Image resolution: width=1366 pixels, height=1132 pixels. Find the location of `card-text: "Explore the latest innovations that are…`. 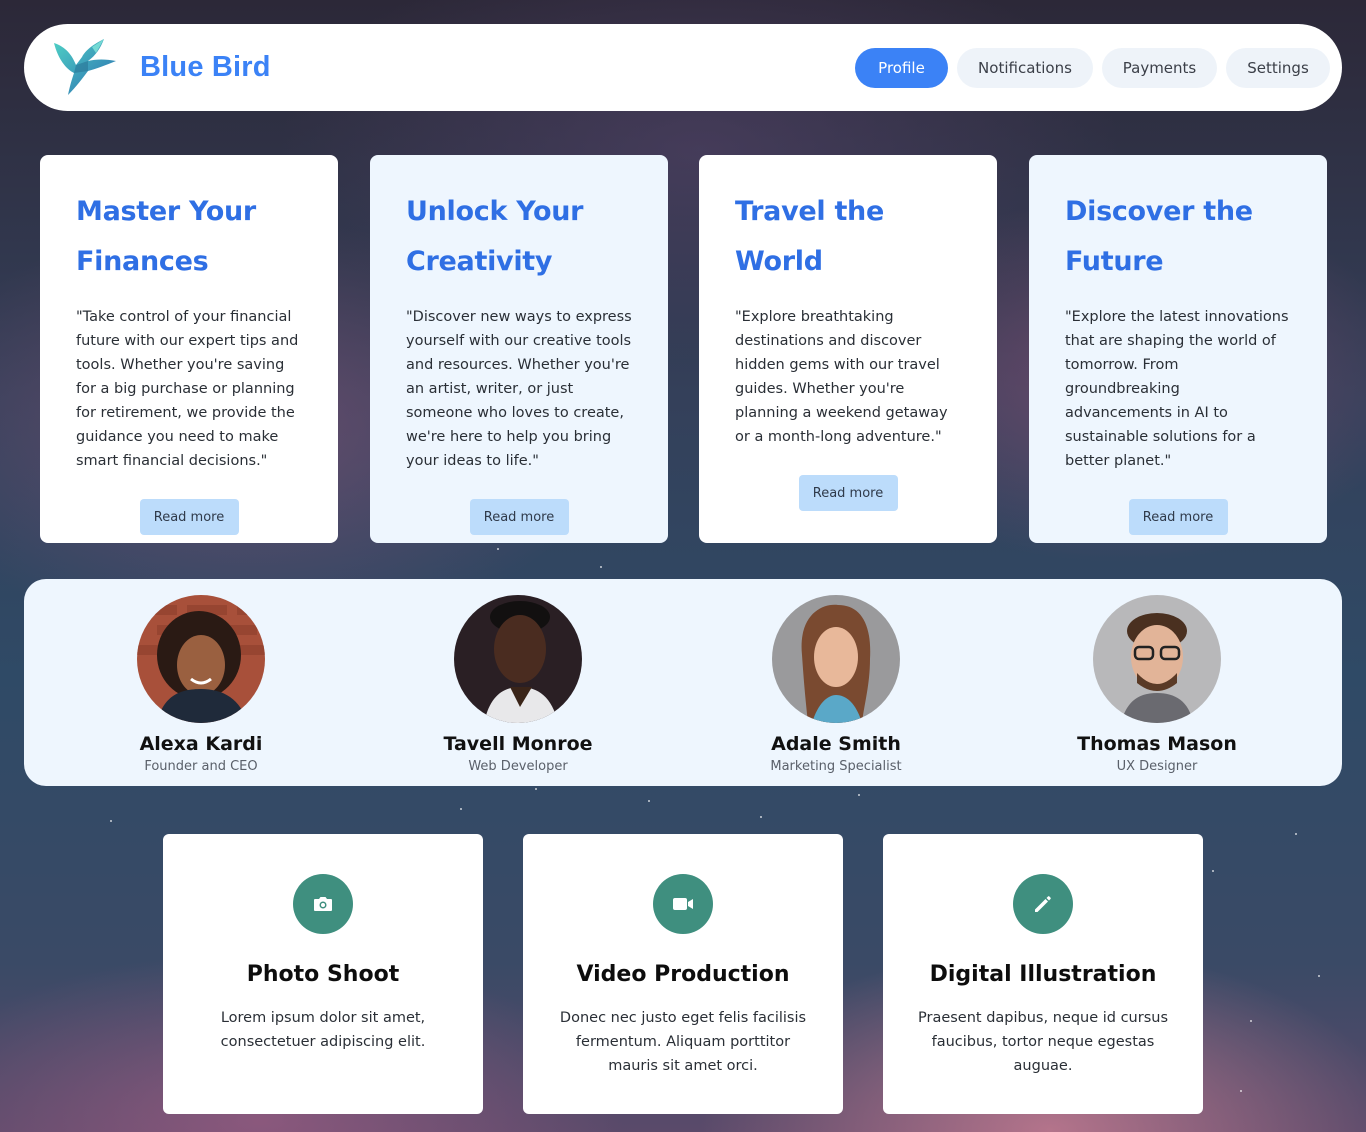

card-text: "Explore the latest innovations that are… is located at coordinates (1177, 389).